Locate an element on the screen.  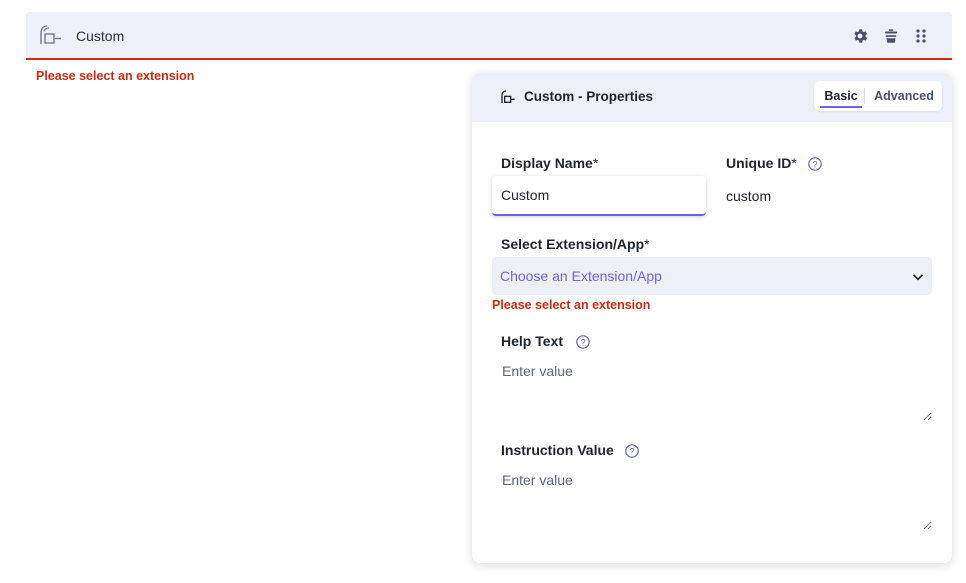
instruction-value-textarea is located at coordinates (712, 497).